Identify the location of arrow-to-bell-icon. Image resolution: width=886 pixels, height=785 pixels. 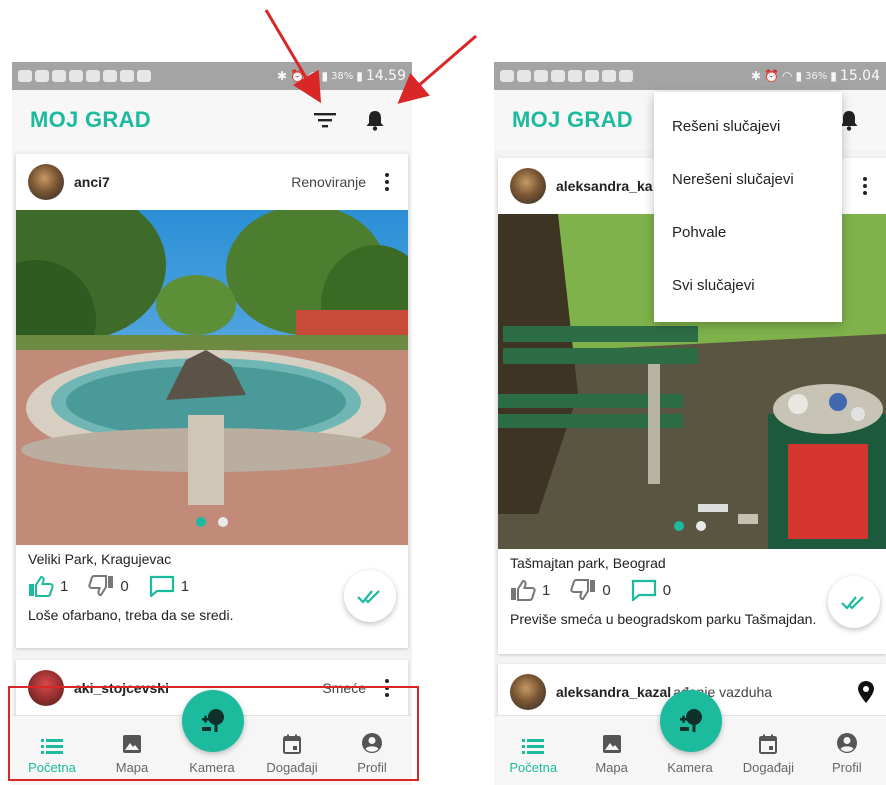
(437, 69).